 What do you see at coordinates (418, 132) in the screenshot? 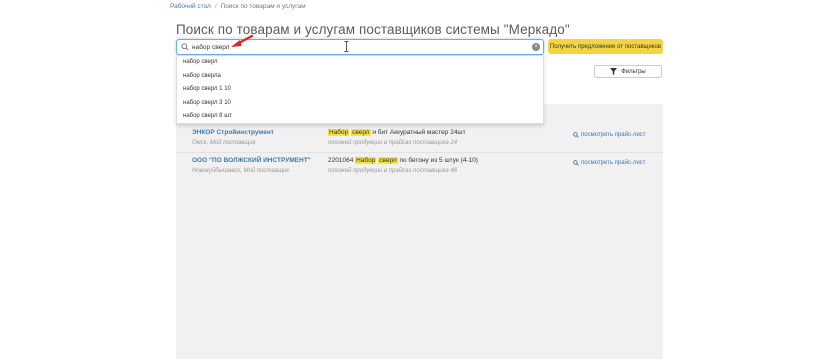
I see `title-suffix: и бит Аккуратный мастер 24шт` at bounding box center [418, 132].